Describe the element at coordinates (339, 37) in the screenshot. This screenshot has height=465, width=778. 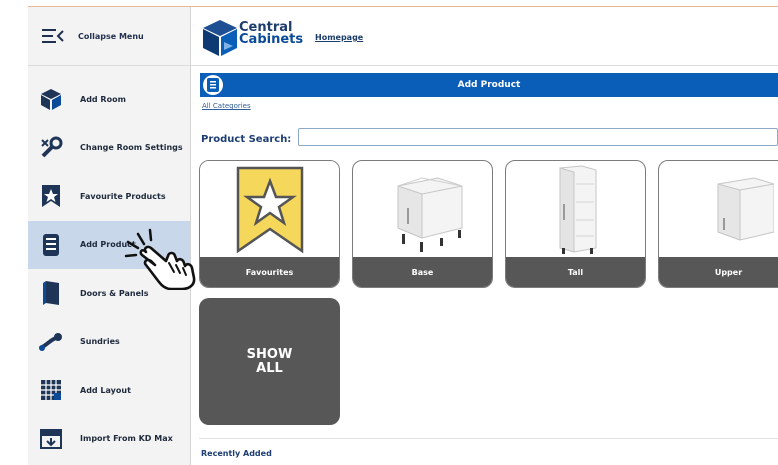
I see `homepage-link: Homepage` at that location.